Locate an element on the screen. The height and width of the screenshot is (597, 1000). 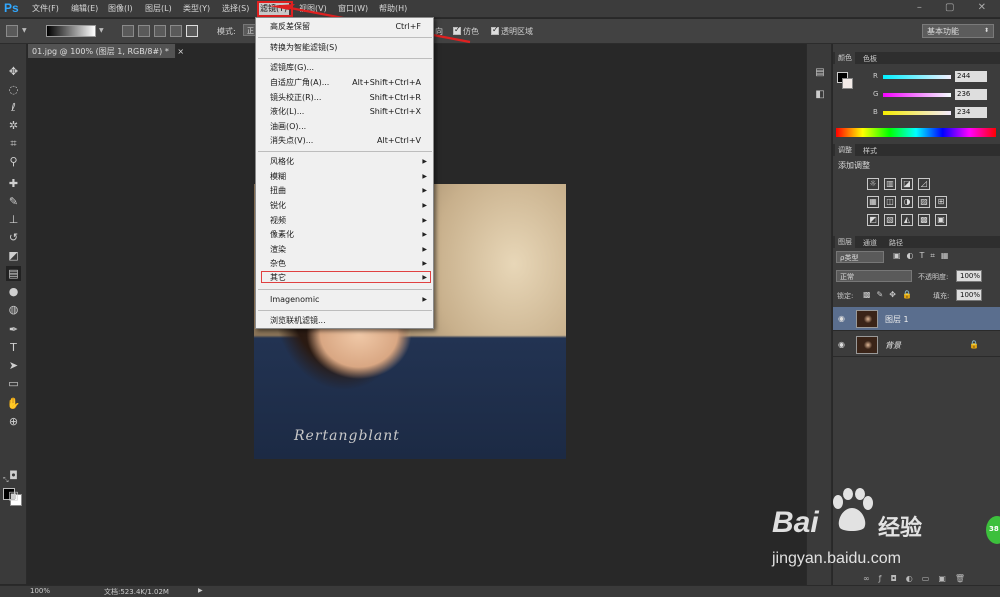
tab-swatches: 色板 is located at coordinates (870, 59).